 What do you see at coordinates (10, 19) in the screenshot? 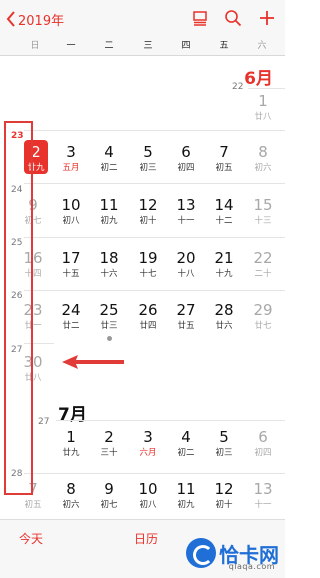
I see `back-chevron-icon` at bounding box center [10, 19].